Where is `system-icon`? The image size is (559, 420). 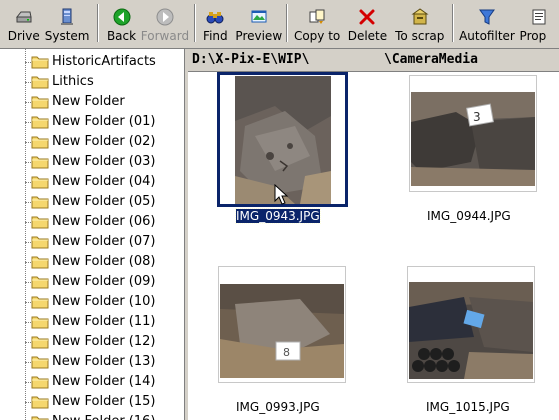
system-icon is located at coordinates (67, 16).